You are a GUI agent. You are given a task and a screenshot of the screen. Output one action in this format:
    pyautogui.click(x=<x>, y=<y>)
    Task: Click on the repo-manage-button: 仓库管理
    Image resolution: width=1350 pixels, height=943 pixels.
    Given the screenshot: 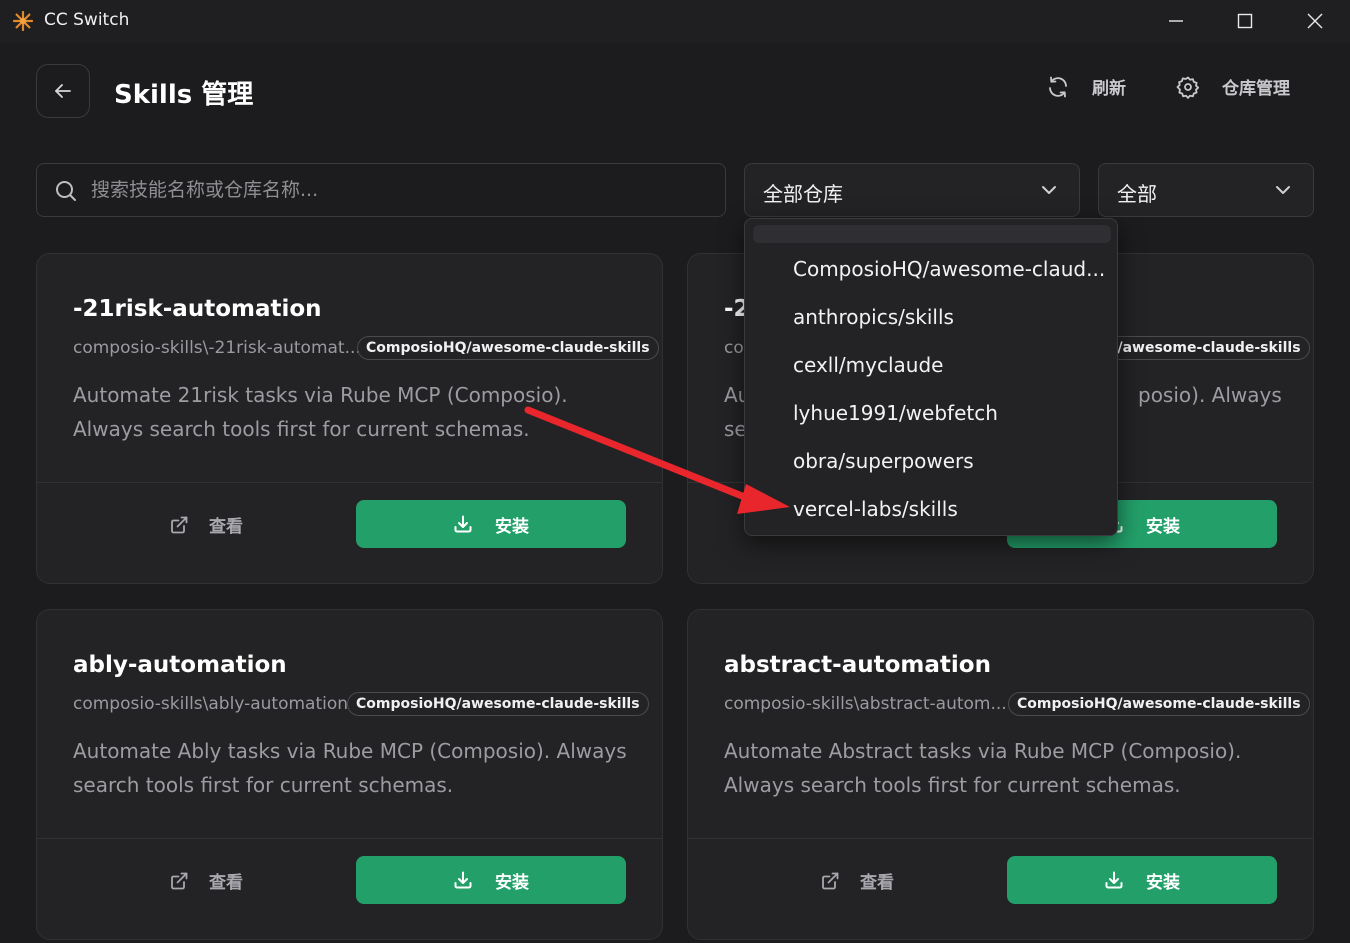 What is the action you would take?
    pyautogui.click(x=1233, y=86)
    